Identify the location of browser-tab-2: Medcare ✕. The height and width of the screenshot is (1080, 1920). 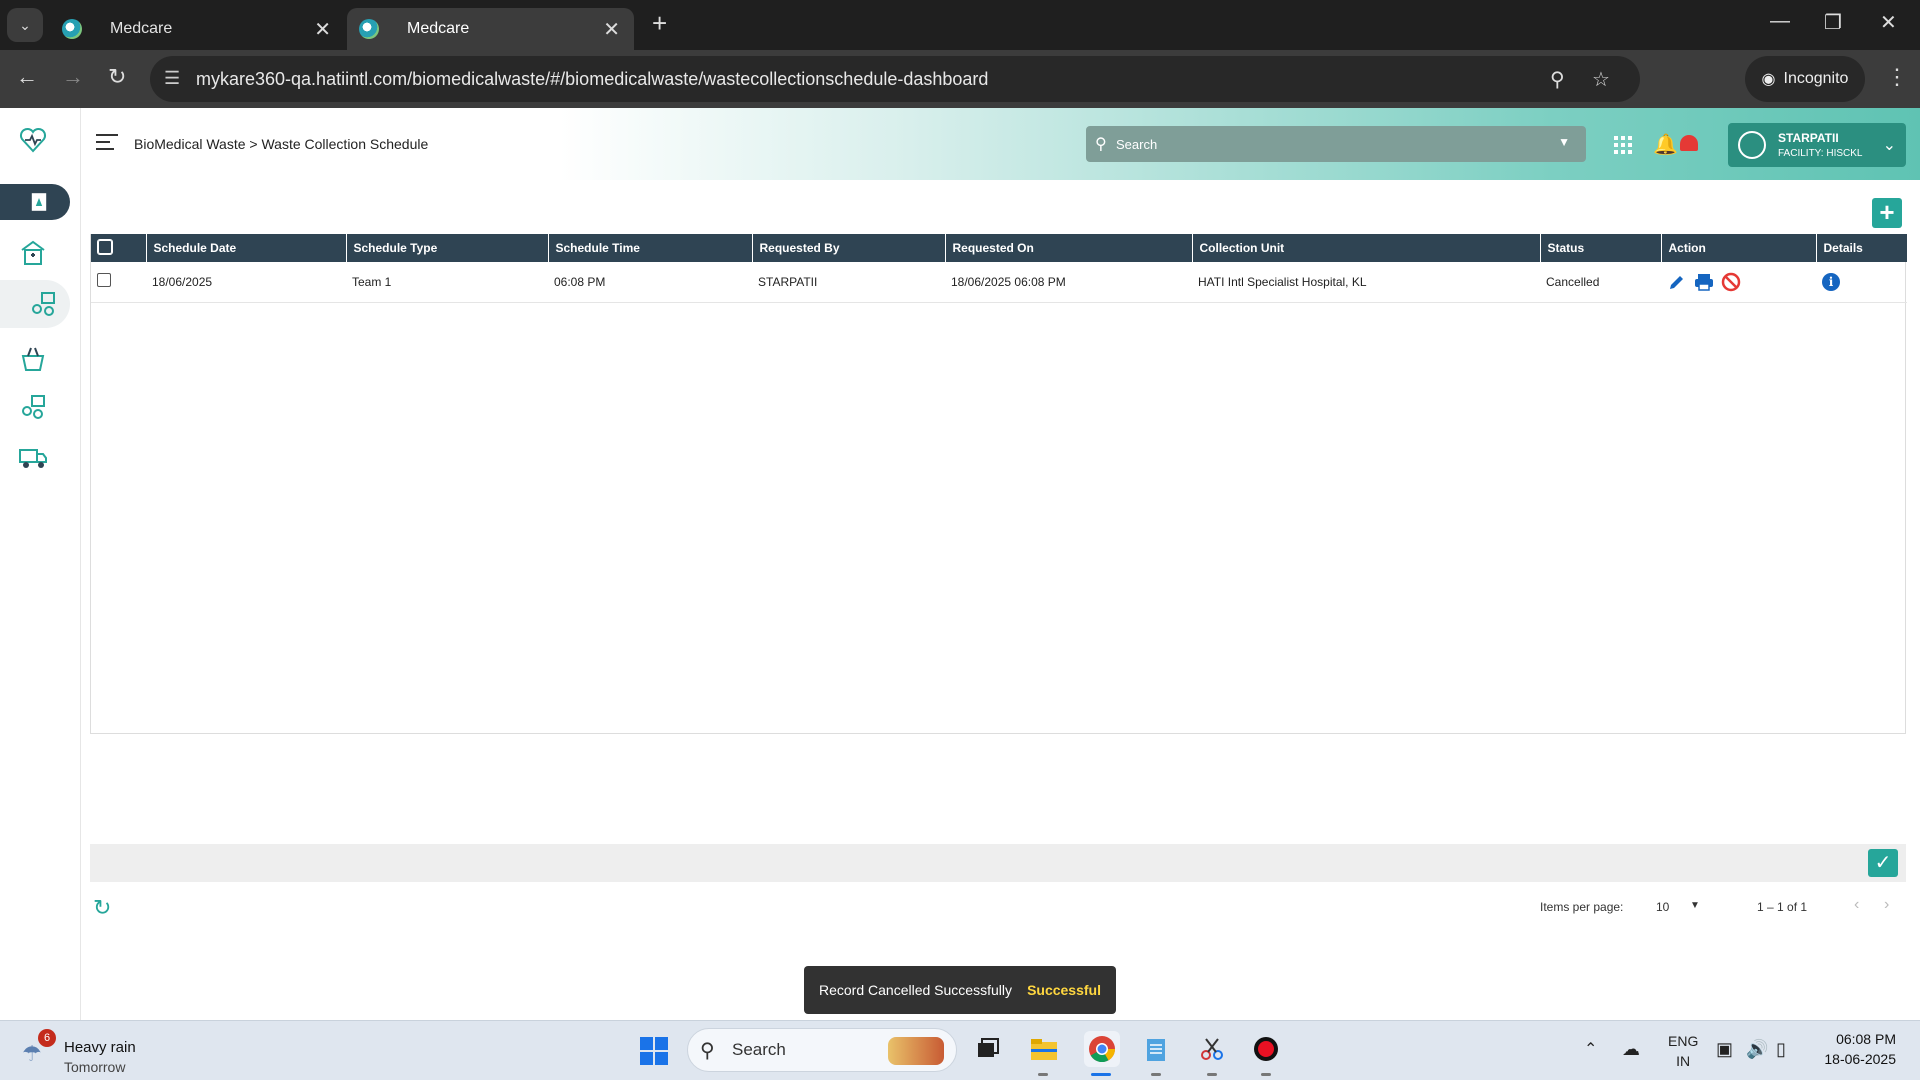
(490, 29).